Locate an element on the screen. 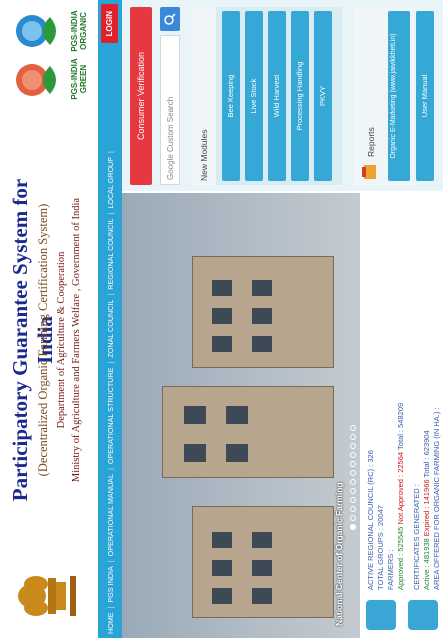 This screenshot has height=638, width=443. nav-pgs-india: PGS INDIA is located at coordinates (110, 584).